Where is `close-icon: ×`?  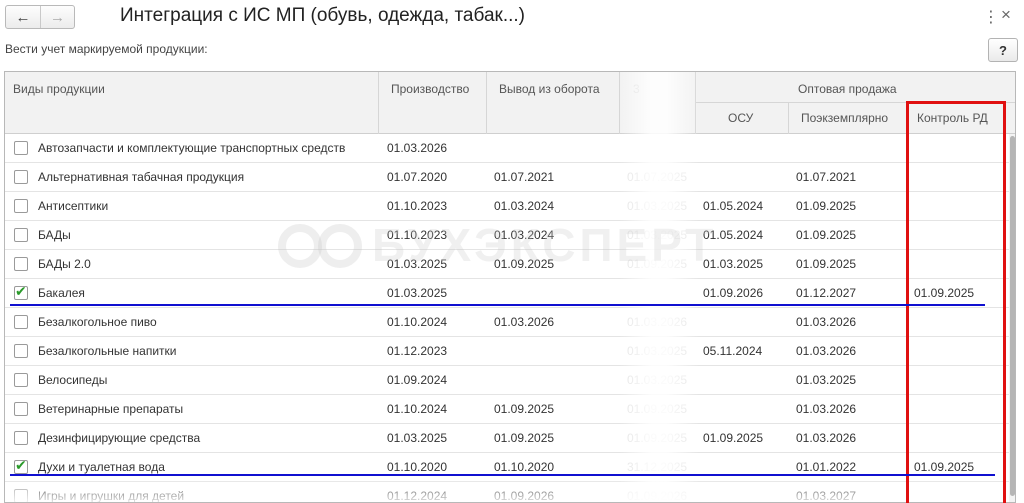 close-icon: × is located at coordinates (1006, 15).